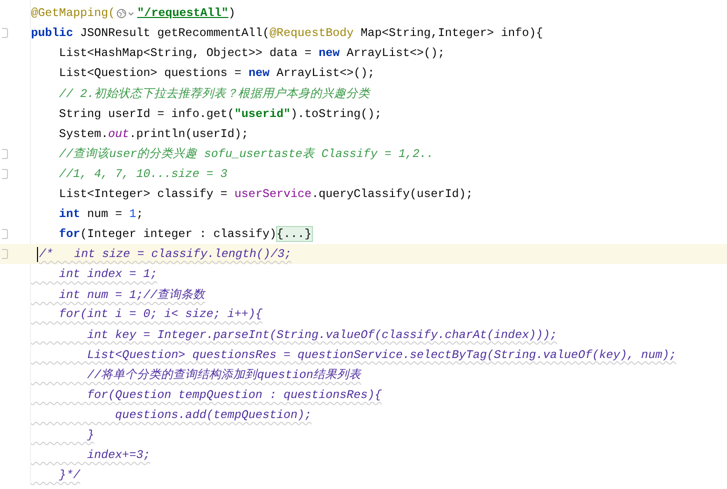 This screenshot has width=727, height=489. What do you see at coordinates (182, 13) in the screenshot?
I see `code-text: "/requestAll"` at bounding box center [182, 13].